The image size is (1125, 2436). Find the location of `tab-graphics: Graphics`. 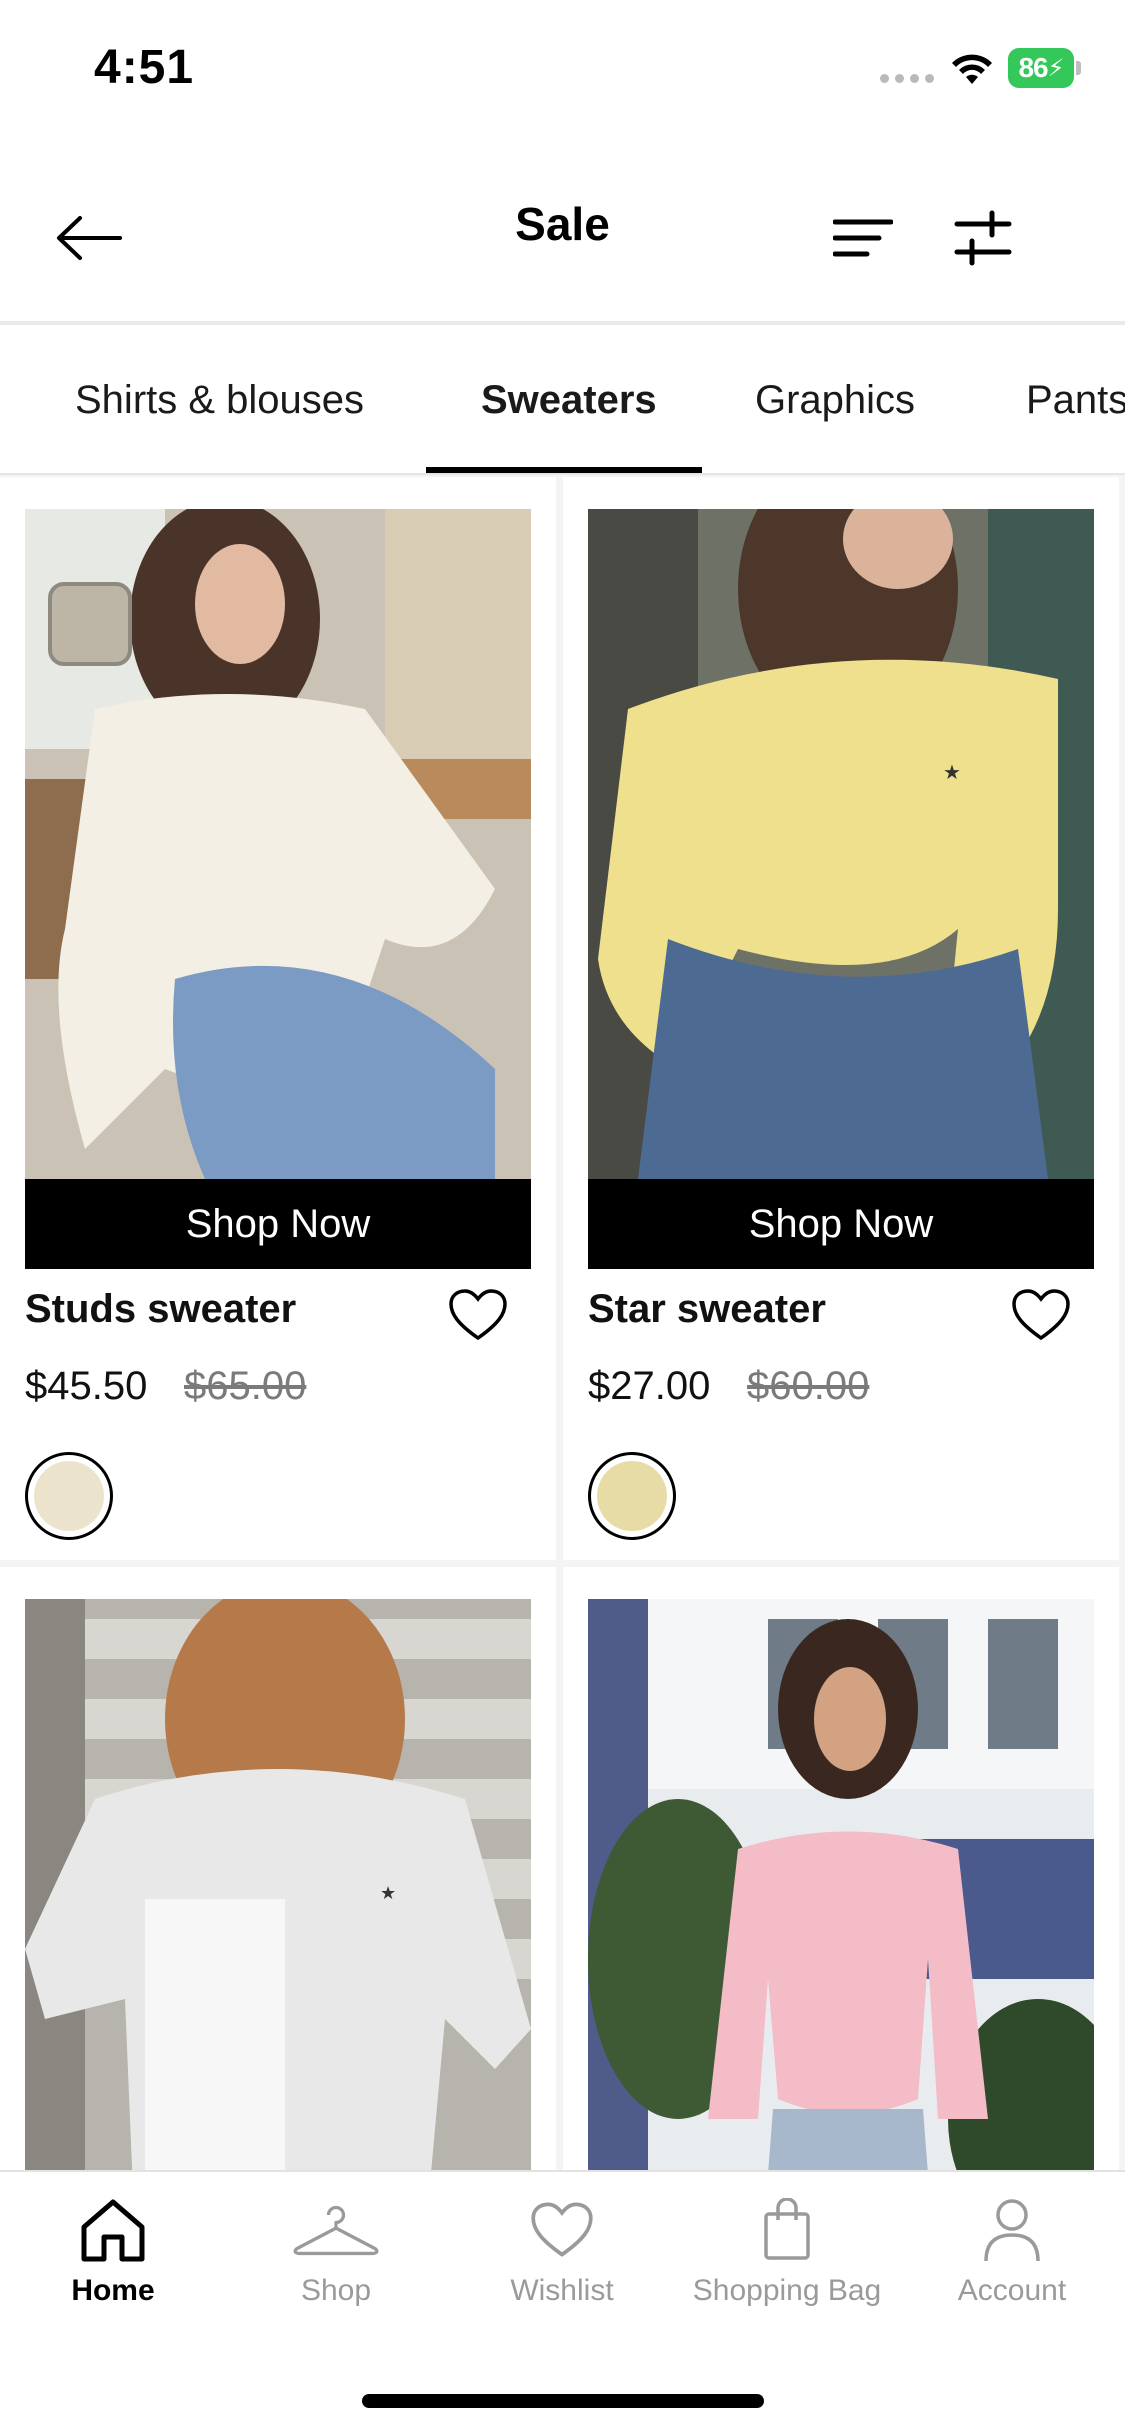

tab-graphics: Graphics is located at coordinates (835, 399).